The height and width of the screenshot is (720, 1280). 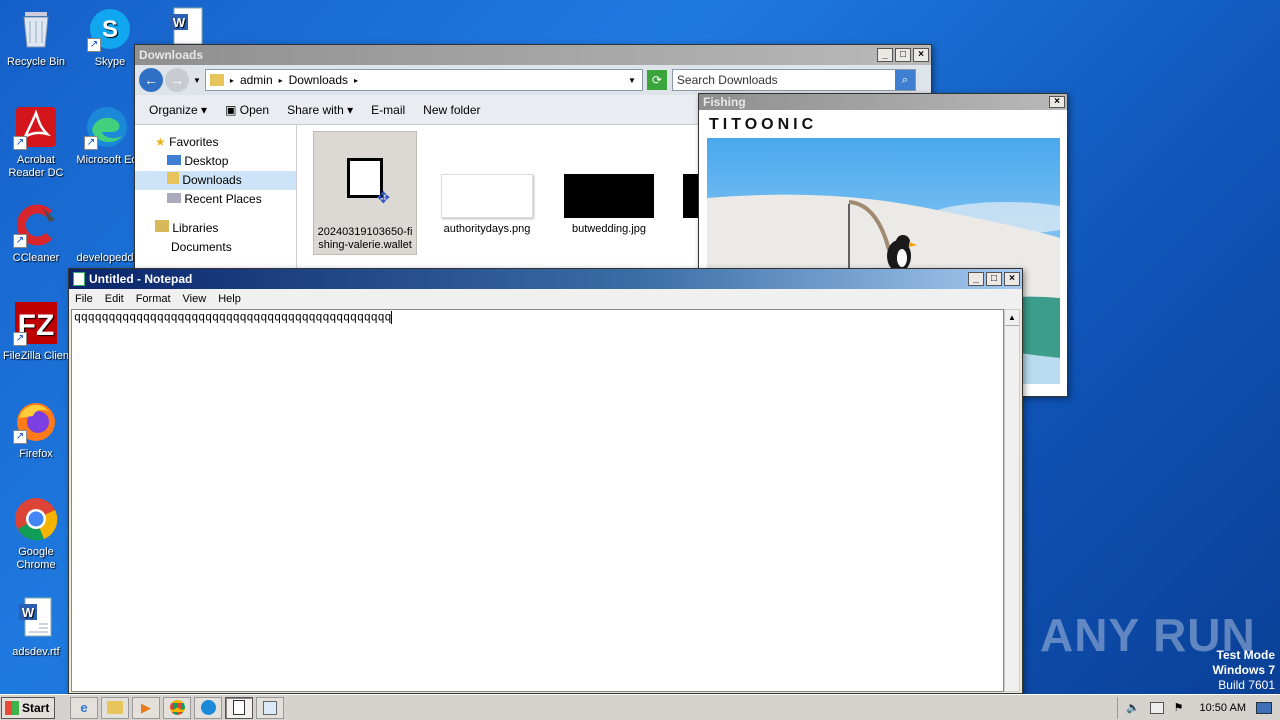 What do you see at coordinates (609, 193) in the screenshot?
I see `file-item-butwedding: butwedding.jpg` at bounding box center [609, 193].